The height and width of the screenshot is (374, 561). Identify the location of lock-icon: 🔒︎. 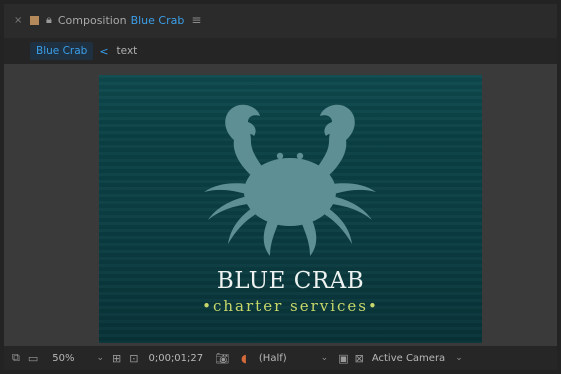
(49, 20).